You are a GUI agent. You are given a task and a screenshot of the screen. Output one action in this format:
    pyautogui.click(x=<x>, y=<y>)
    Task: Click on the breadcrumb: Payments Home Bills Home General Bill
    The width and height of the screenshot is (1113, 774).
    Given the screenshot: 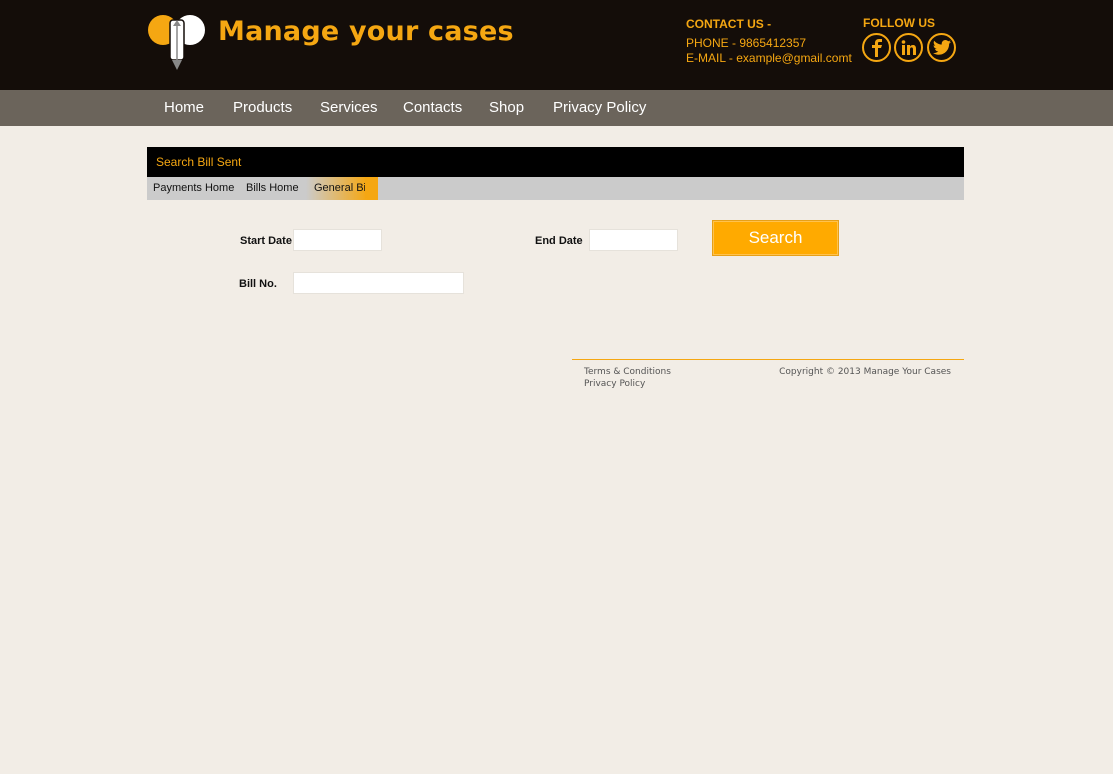 What is the action you would take?
    pyautogui.click(x=555, y=188)
    